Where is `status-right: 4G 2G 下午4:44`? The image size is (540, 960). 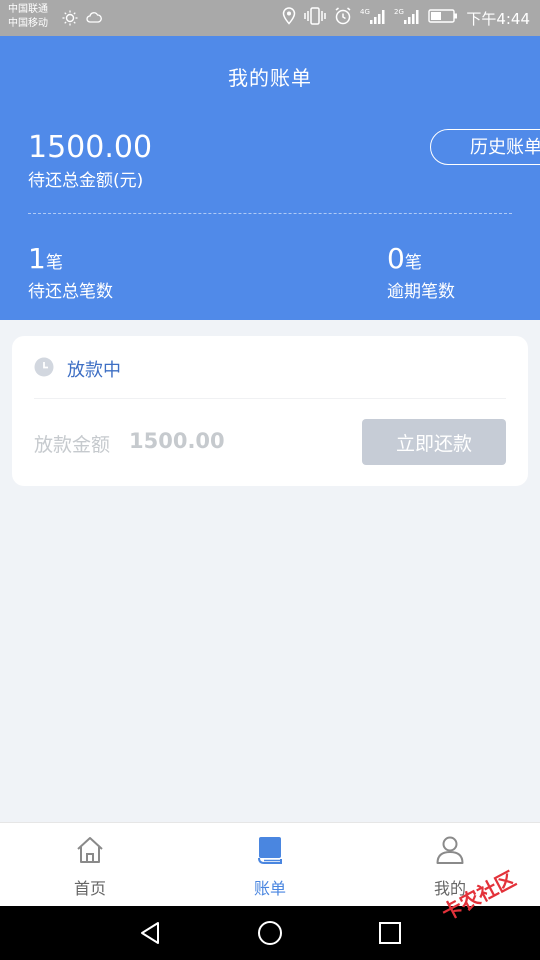
status-right: 4G 2G 下午4:44 is located at coordinates (406, 18).